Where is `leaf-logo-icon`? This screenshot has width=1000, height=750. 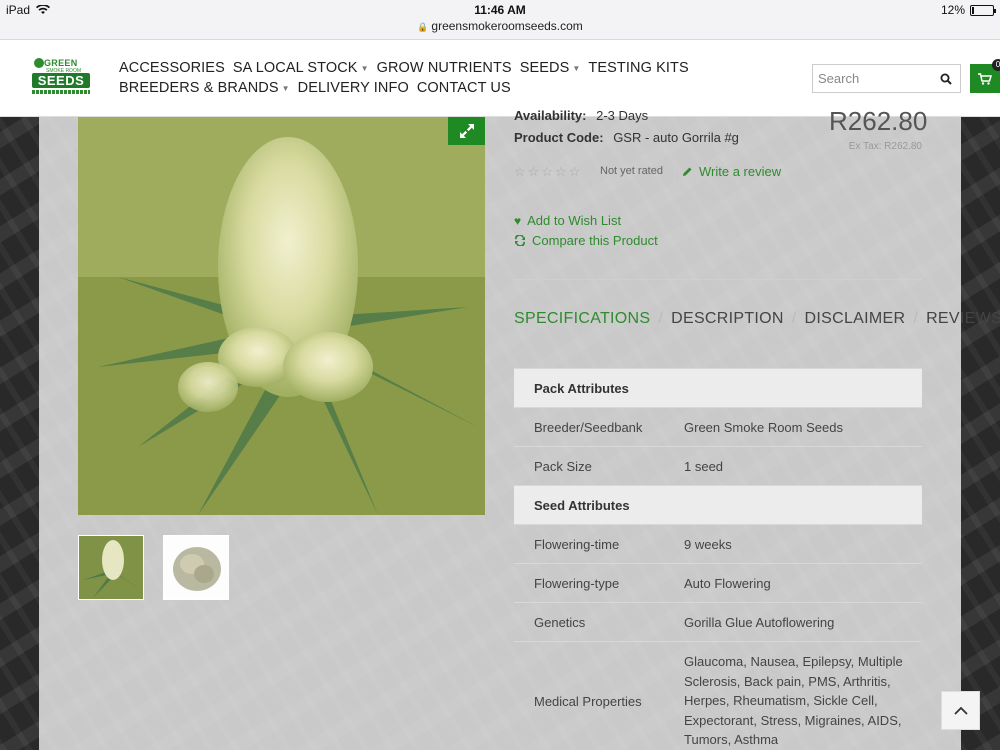 leaf-logo-icon is located at coordinates (39, 63).